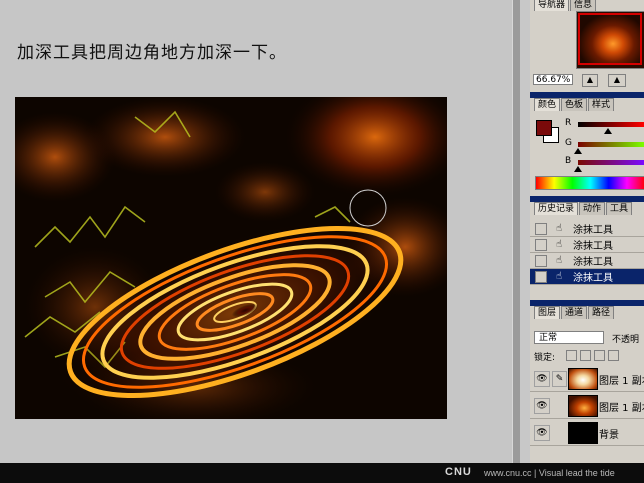 The width and height of the screenshot is (644, 483). What do you see at coordinates (578, 169) in the screenshot?
I see `channel-b-handle` at bounding box center [578, 169].